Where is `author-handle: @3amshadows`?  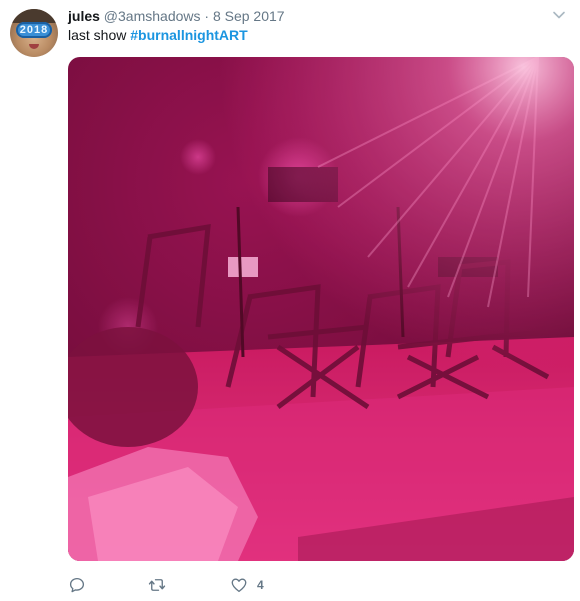
author-handle: @3amshadows is located at coordinates (152, 16).